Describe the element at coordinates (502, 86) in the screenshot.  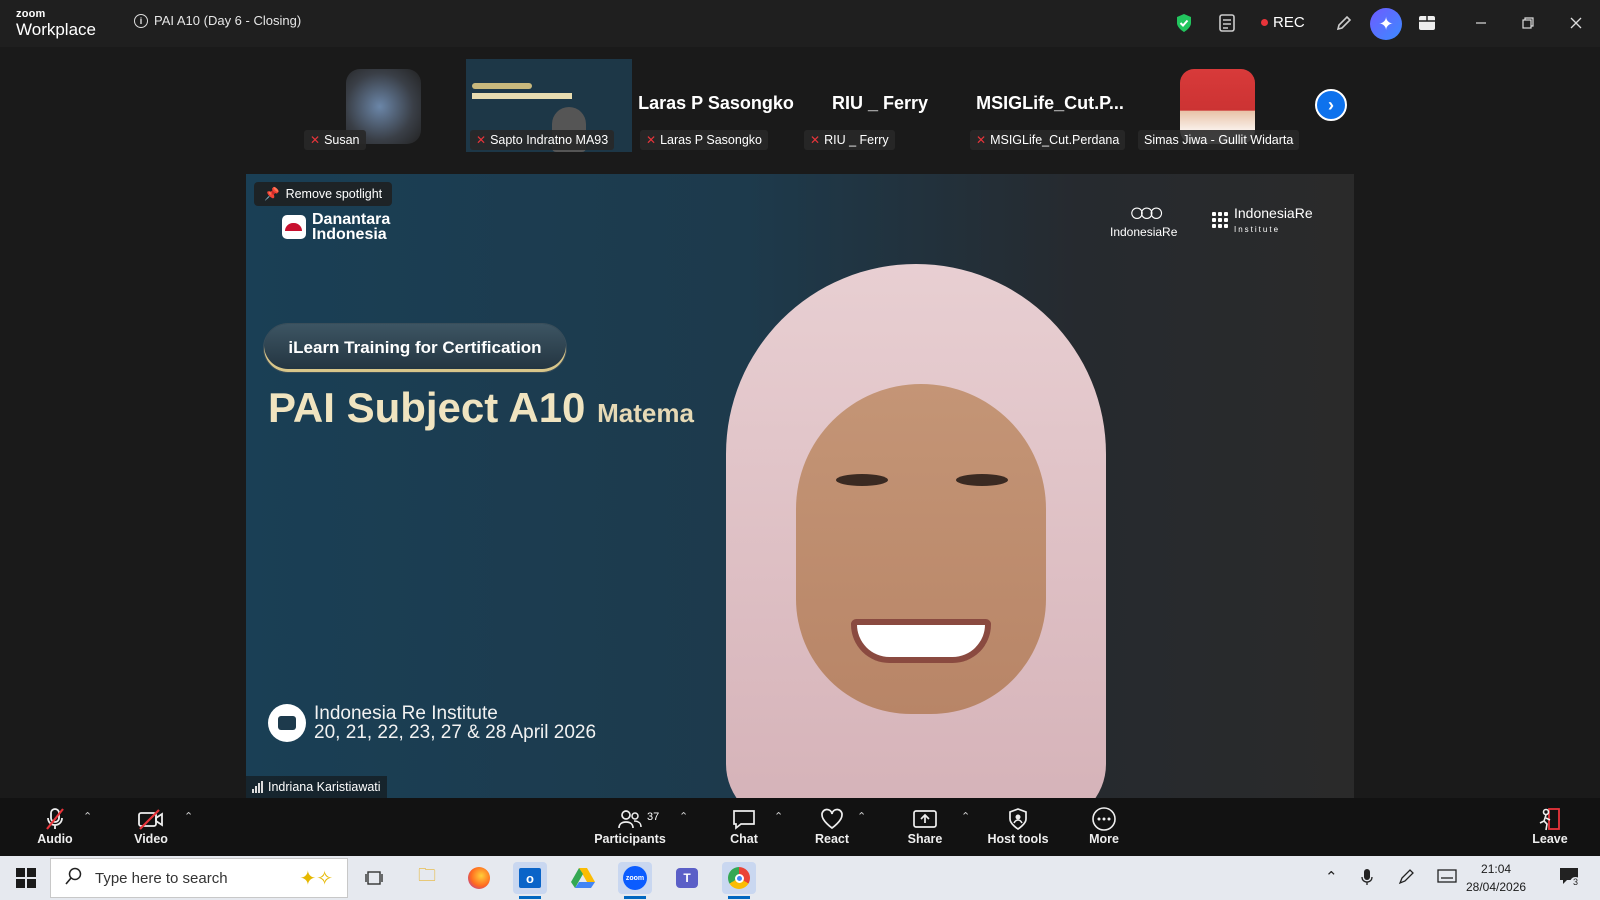
I see `thumbnail-pill` at that location.